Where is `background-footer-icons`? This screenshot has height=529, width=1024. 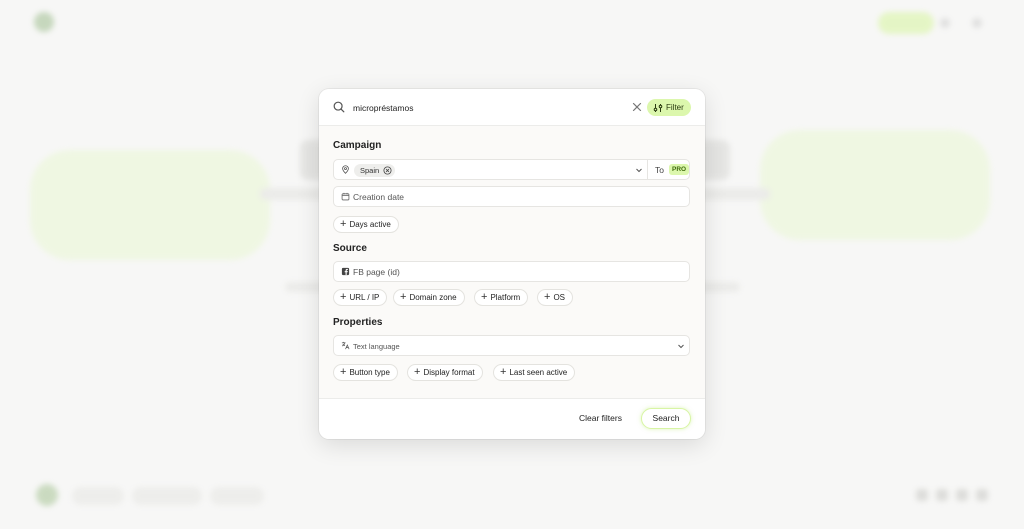 background-footer-icons is located at coordinates (952, 495).